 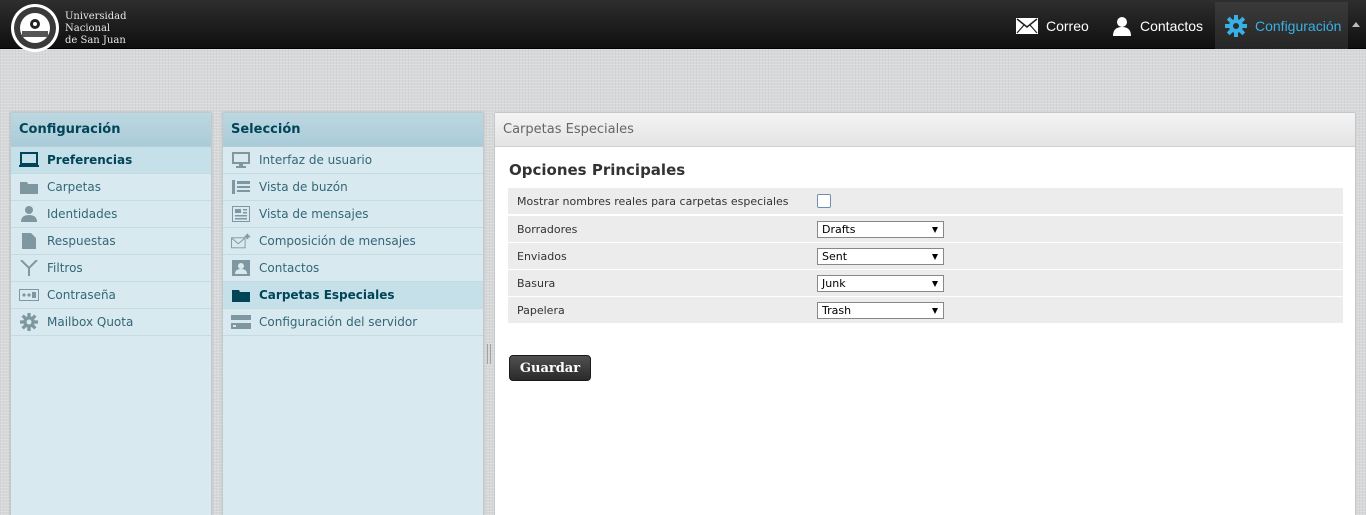 I want to click on sidebar-item-contrasena: Contraseña, so click(x=111, y=295).